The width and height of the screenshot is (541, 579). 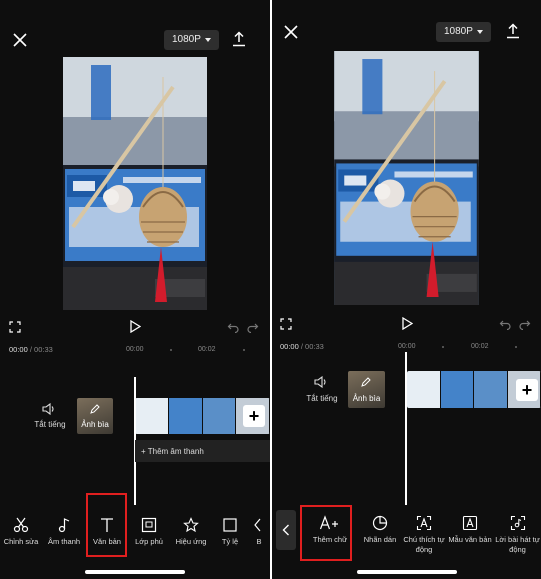 I want to click on chevron-left-icon, so click(x=285, y=530).